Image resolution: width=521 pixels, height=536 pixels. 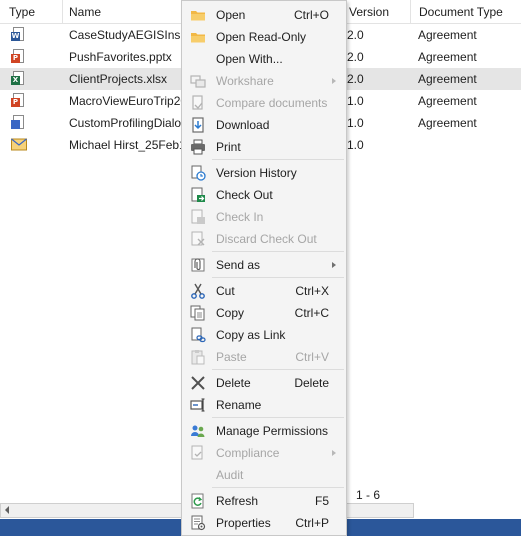 I want to click on menu-label: Print, so click(x=228, y=147).